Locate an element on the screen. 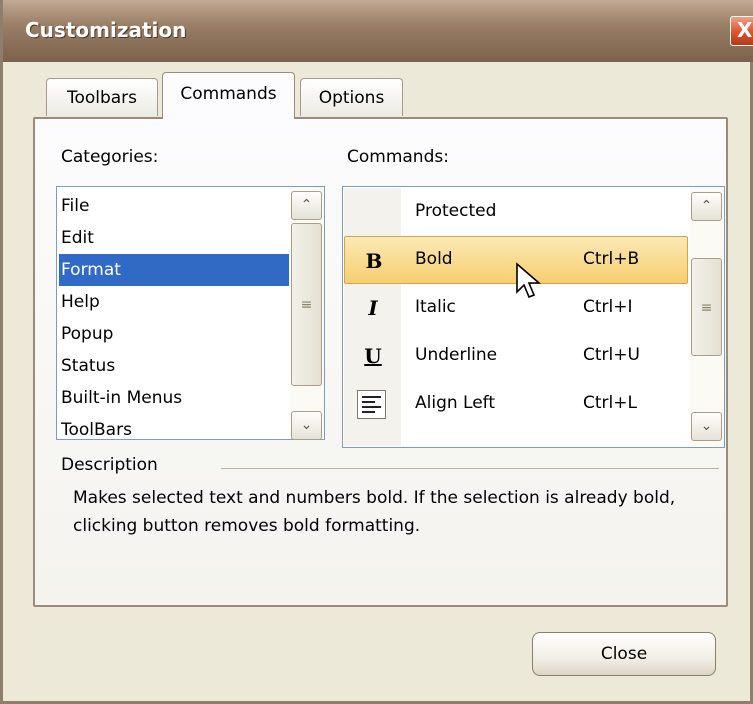 The image size is (753, 704). align-left-icon is located at coordinates (371, 404).